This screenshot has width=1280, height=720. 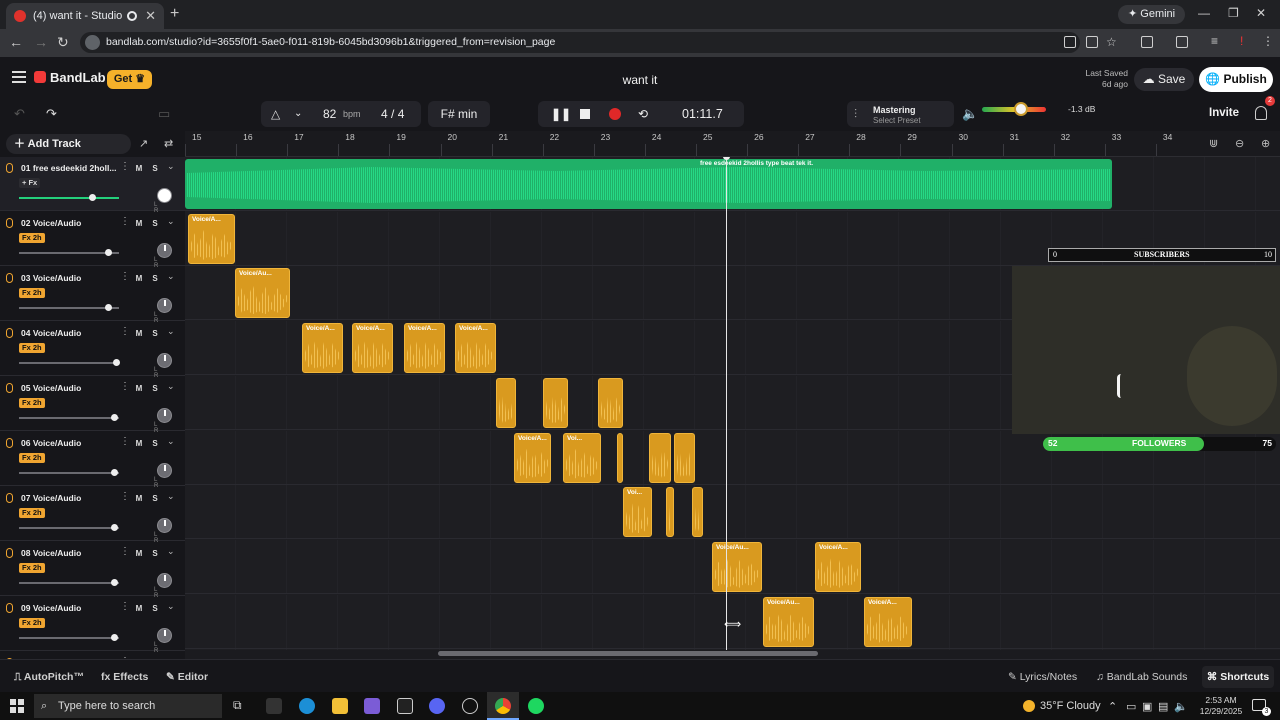 What do you see at coordinates (1147, 706) in the screenshot?
I see `tray-app2-icon: ▣` at bounding box center [1147, 706].